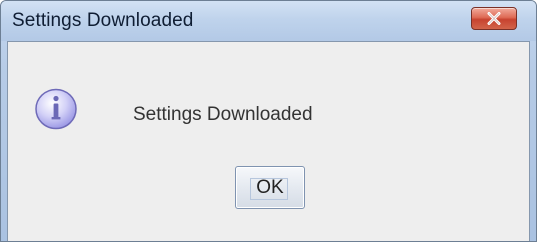 The height and width of the screenshot is (242, 537). I want to click on close-button, so click(494, 18).